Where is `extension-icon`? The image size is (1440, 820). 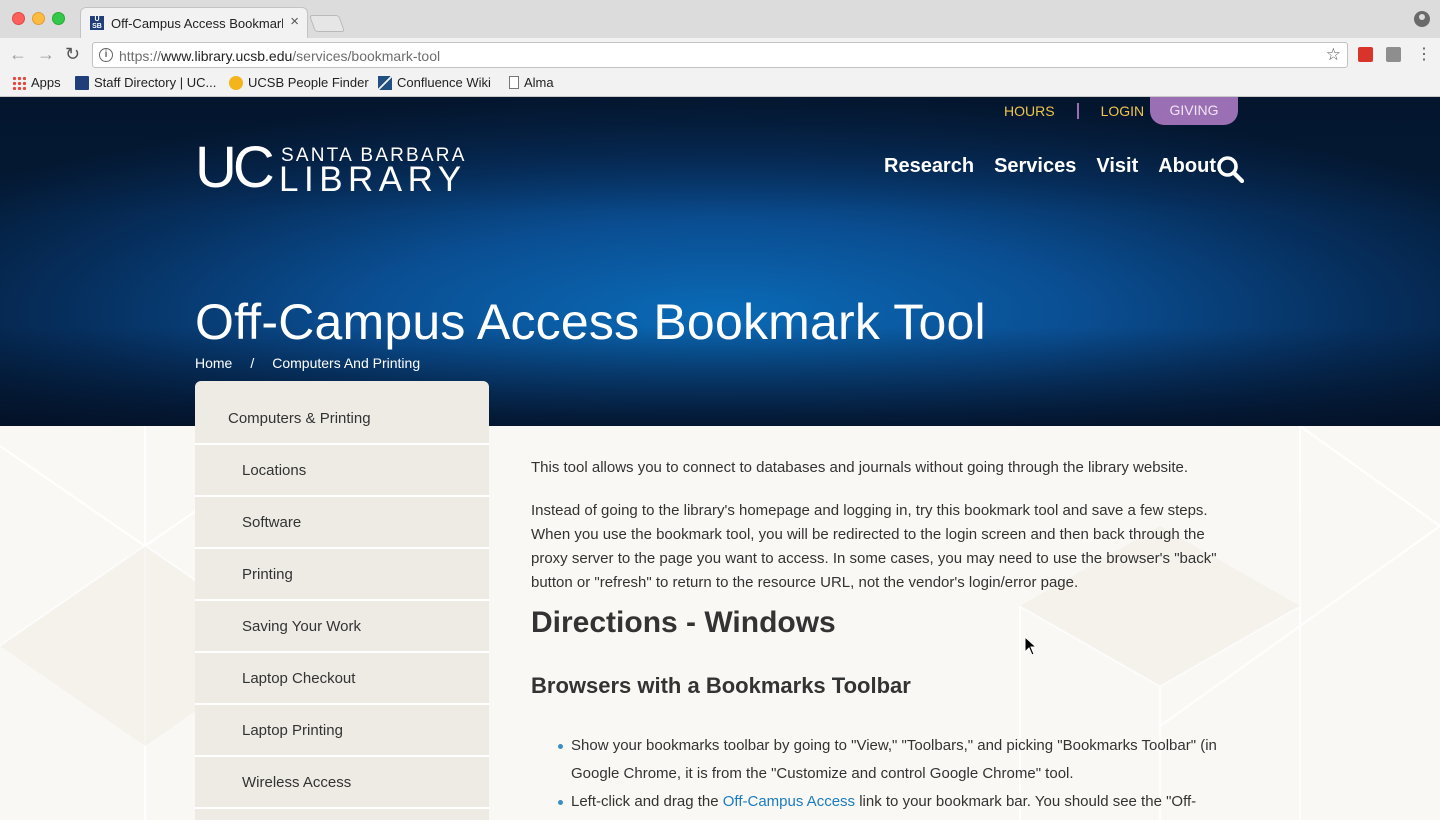
extension-icon is located at coordinates (1393, 54).